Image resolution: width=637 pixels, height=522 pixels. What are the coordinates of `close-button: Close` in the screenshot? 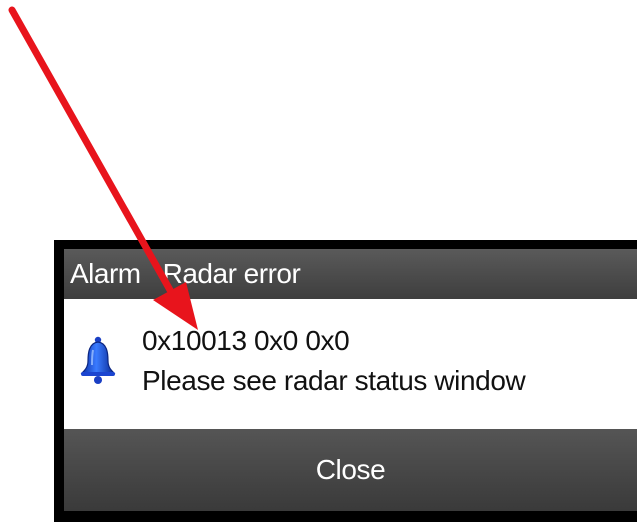 It's located at (351, 470).